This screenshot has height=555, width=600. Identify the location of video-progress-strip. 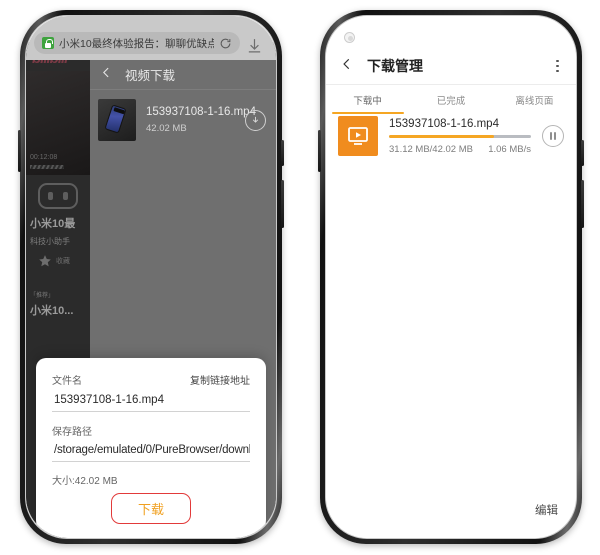
(47, 167).